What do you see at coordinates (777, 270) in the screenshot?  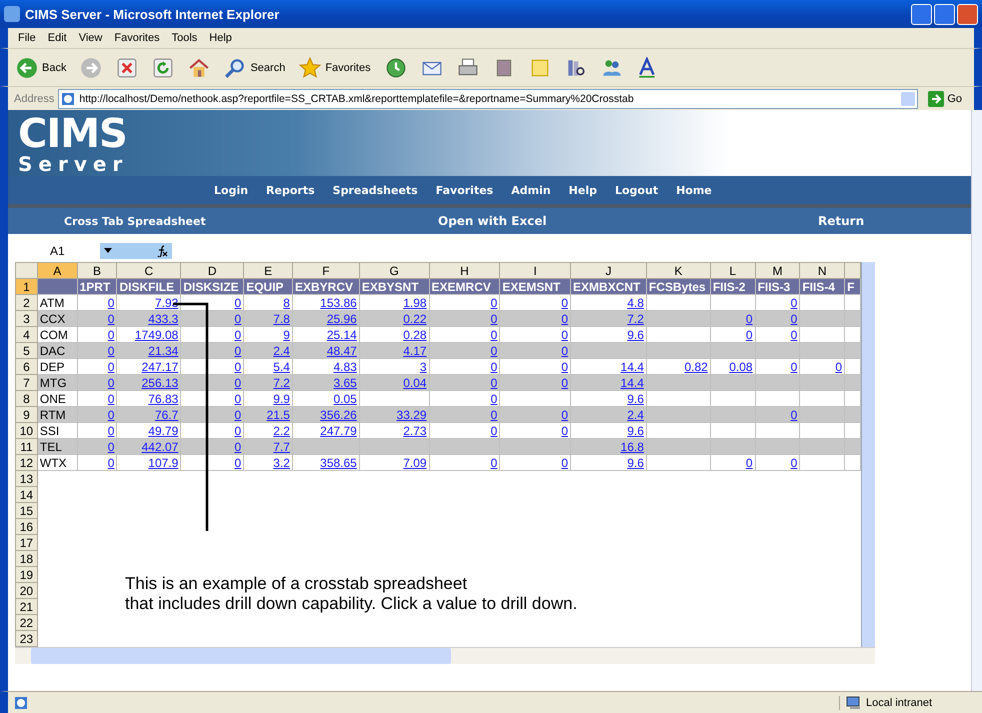 I see `column-header: M` at bounding box center [777, 270].